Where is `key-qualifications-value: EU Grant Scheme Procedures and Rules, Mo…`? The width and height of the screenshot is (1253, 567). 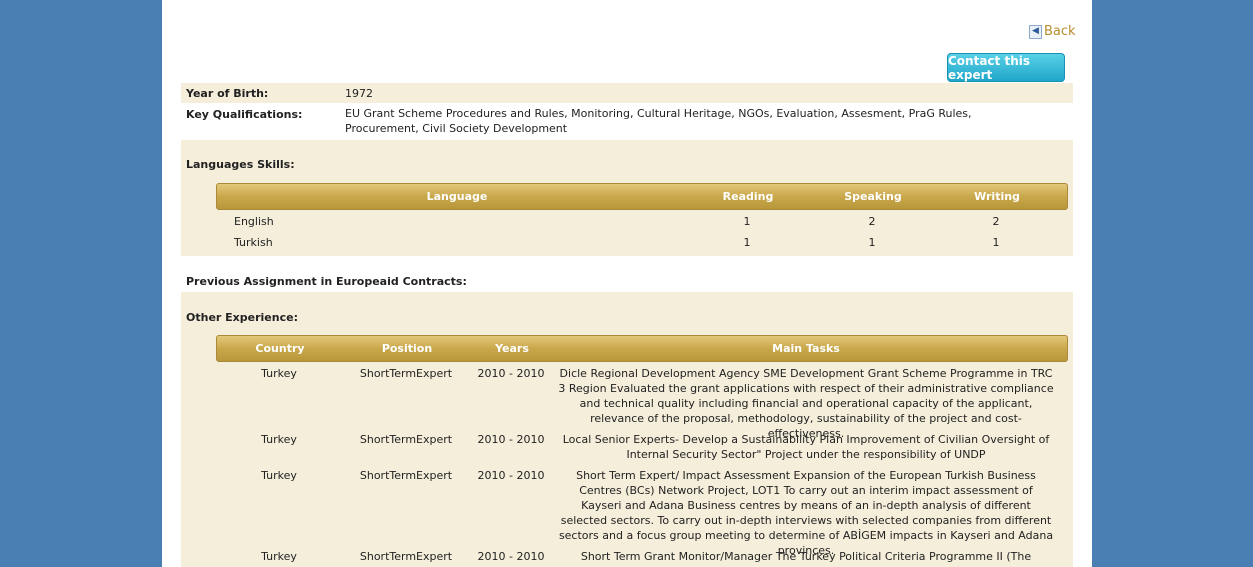 key-qualifications-value: EU Grant Scheme Procedures and Rules, Mo… is located at coordinates (658, 121).